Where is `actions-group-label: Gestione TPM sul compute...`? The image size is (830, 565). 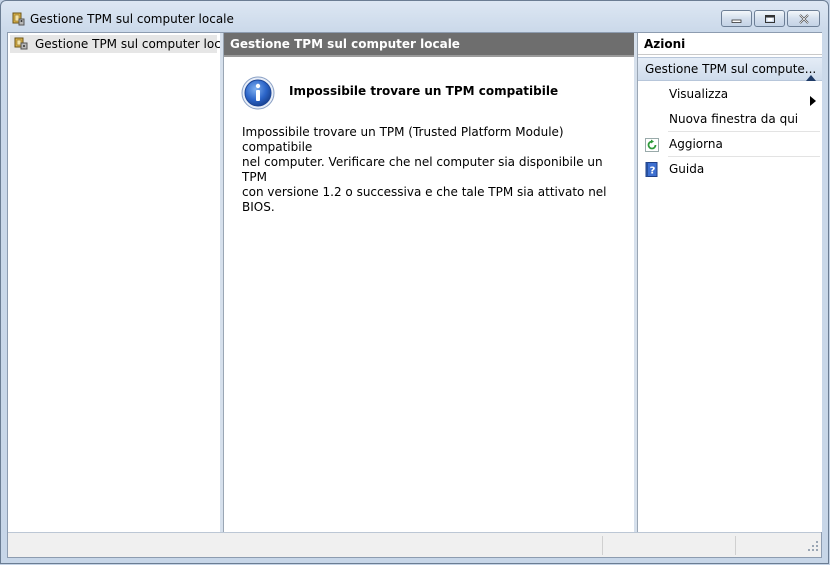
actions-group-label: Gestione TPM sul compute... is located at coordinates (731, 69).